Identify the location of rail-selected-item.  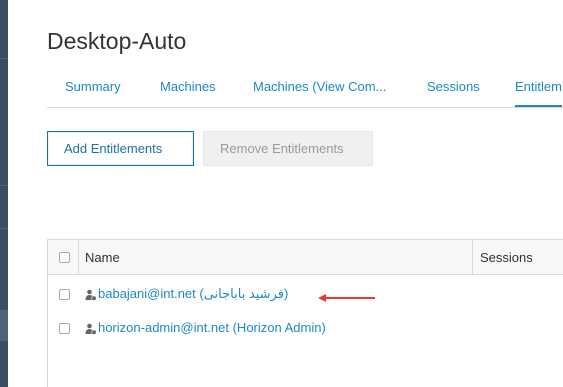
(4, 325).